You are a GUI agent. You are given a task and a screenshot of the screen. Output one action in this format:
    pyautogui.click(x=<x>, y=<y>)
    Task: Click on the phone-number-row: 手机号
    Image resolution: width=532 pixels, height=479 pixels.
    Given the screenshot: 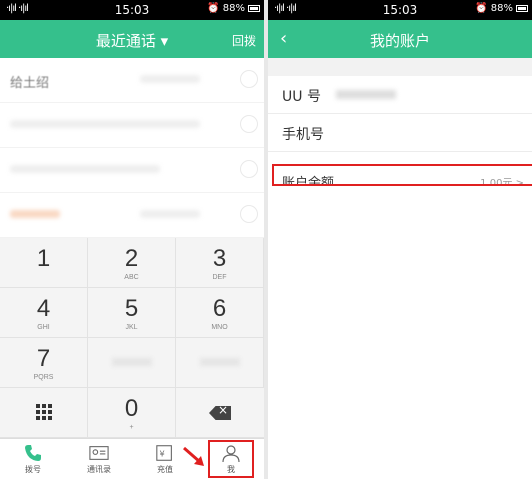 What is the action you would take?
    pyautogui.click(x=400, y=133)
    